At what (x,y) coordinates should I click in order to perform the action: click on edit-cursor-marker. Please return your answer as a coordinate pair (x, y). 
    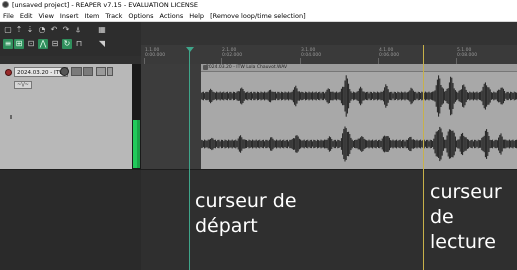
    Looking at the image, I should click on (190, 49).